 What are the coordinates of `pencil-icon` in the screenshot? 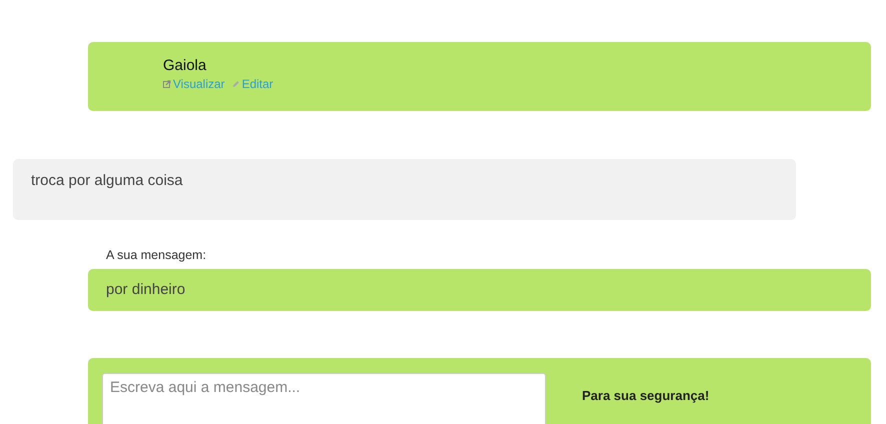 It's located at (236, 84).